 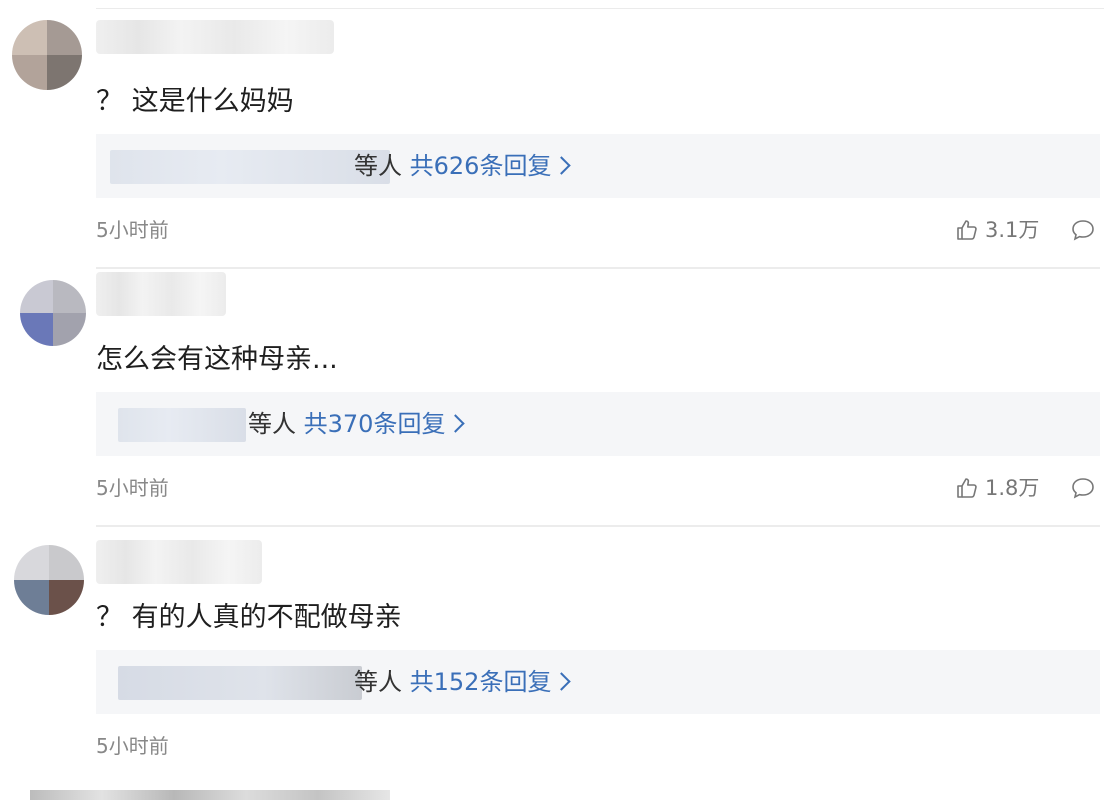 What do you see at coordinates (195, 101) in the screenshot?
I see `comment-text: ？ 这是什么妈妈` at bounding box center [195, 101].